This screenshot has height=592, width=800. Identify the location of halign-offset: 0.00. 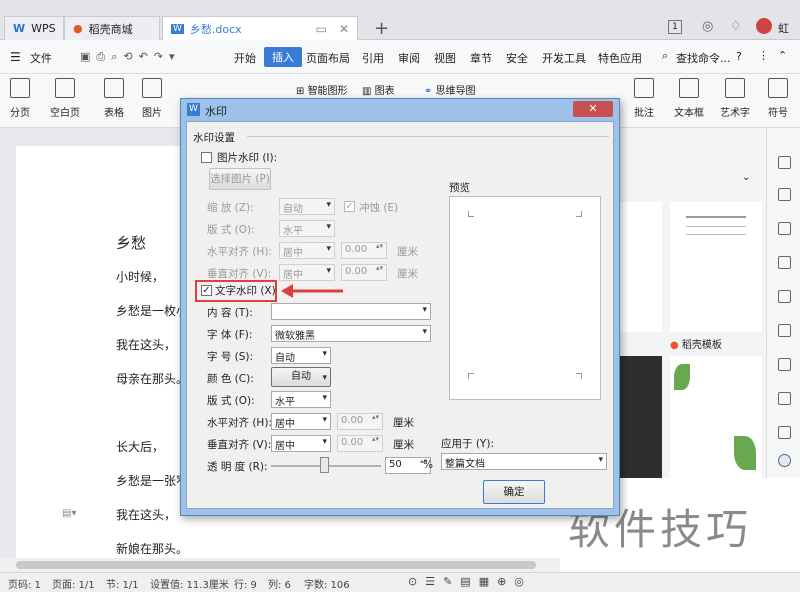
(364, 250).